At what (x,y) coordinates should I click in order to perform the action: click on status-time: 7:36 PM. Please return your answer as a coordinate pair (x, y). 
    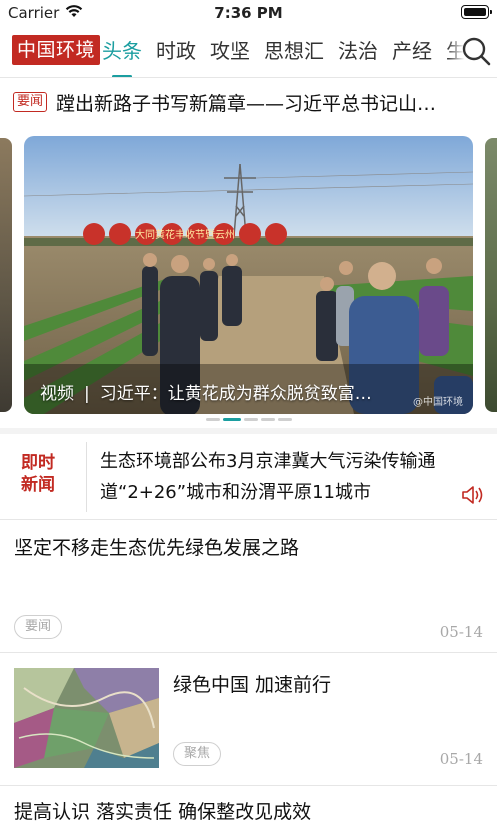
    Looking at the image, I should click on (248, 13).